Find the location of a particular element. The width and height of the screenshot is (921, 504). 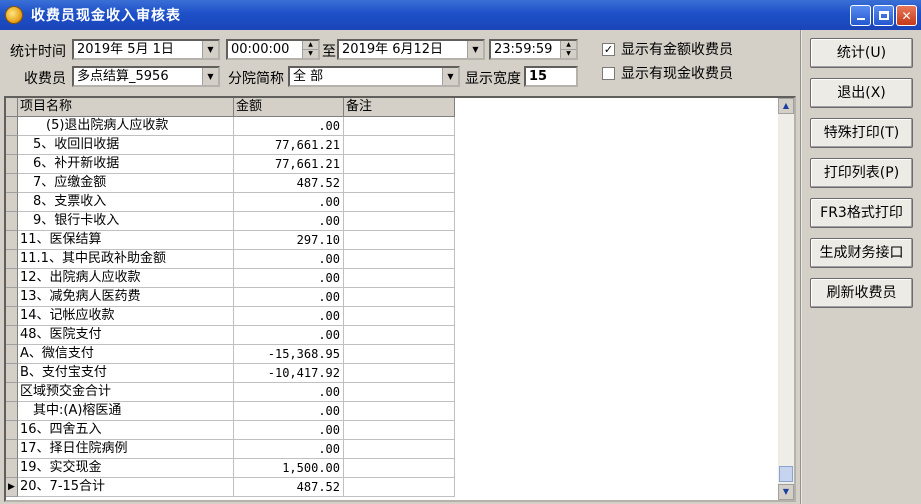

item-name-cell: 16、四舍五入 is located at coordinates (126, 430).